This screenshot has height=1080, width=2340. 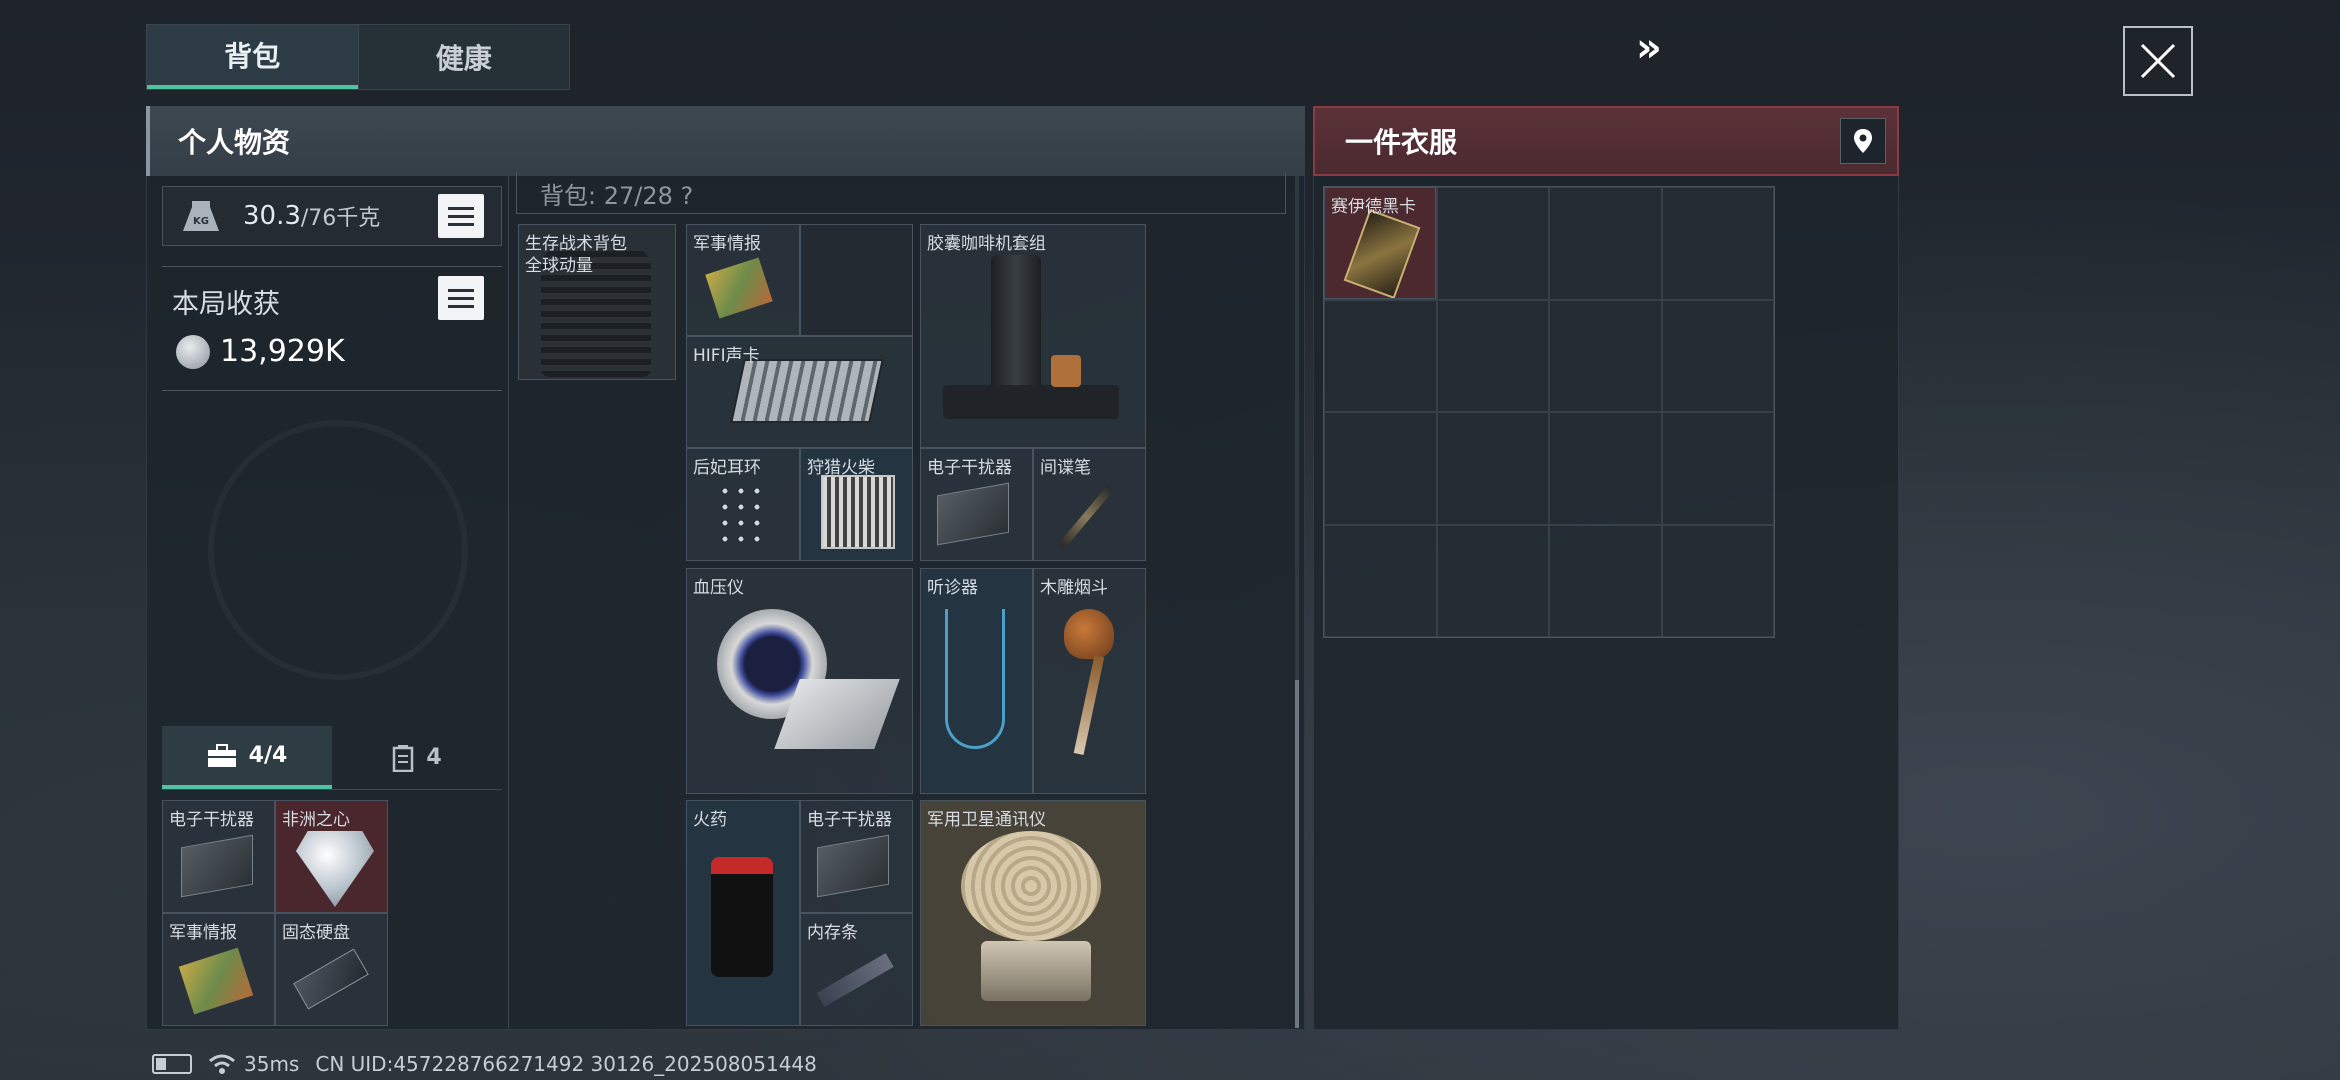 I want to click on location-pin-icon, so click(x=1863, y=141).